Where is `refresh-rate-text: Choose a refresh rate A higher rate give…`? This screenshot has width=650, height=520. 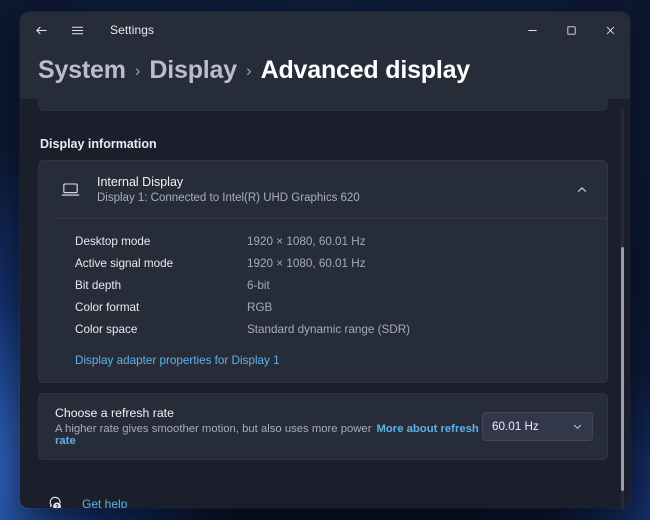
refresh-rate-text: Choose a refresh rate A higher rate give… is located at coordinates (268, 426).